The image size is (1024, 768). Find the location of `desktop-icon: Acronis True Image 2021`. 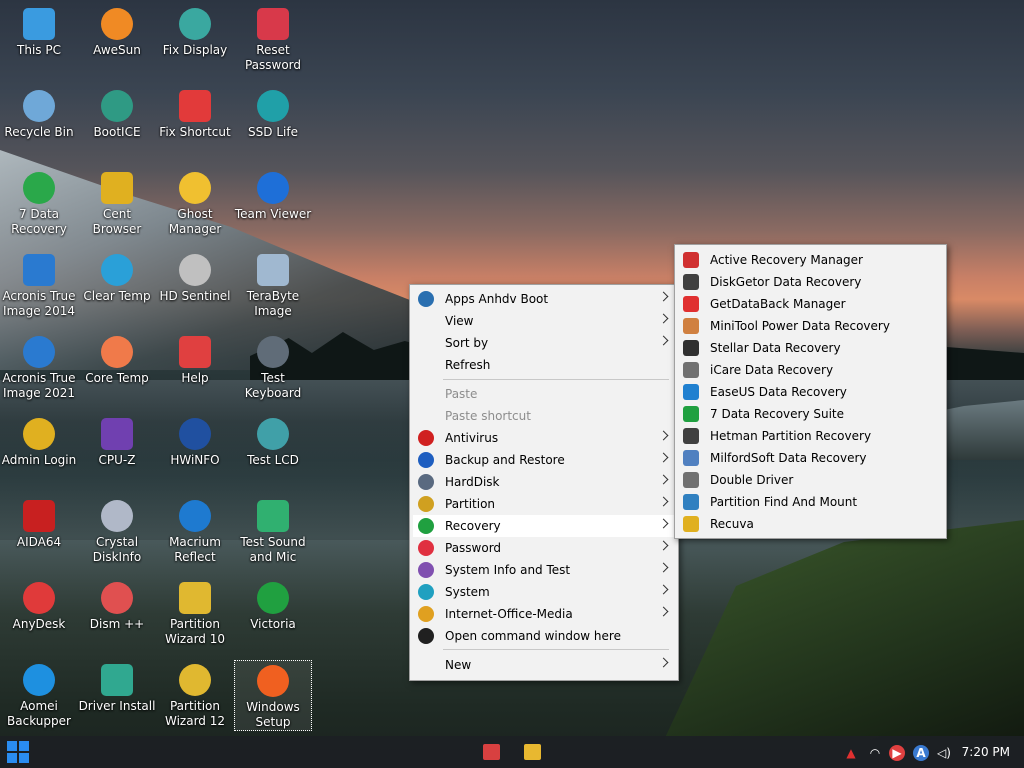

desktop-icon: Acronis True Image 2021 is located at coordinates (39, 366).